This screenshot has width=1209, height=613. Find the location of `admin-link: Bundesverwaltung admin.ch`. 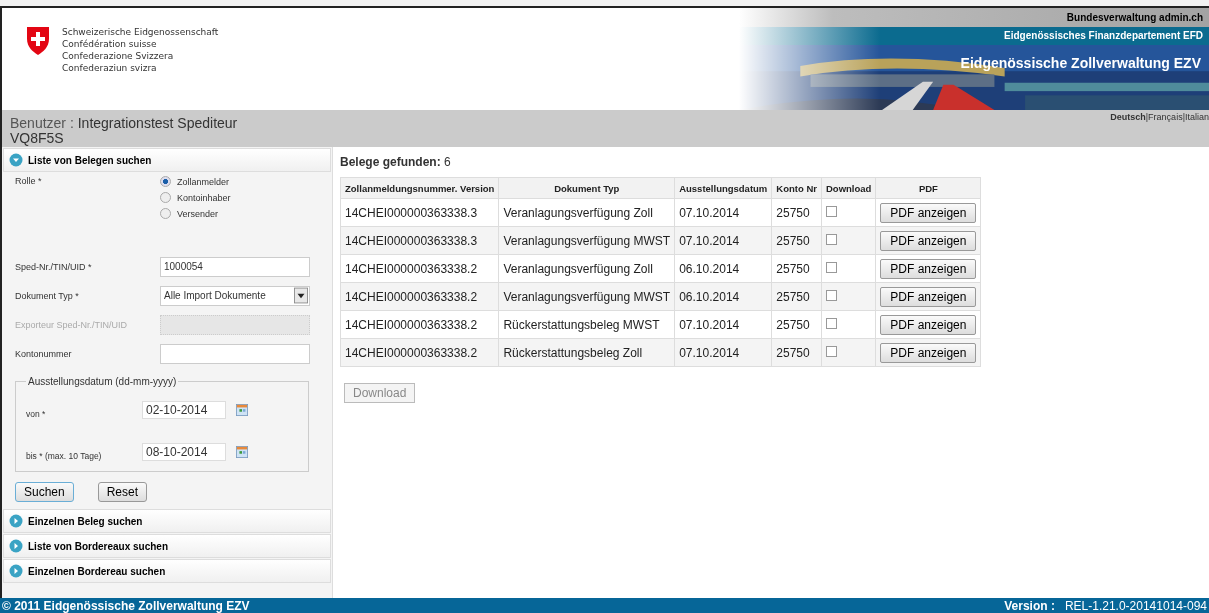

admin-link: Bundesverwaltung admin.ch is located at coordinates (1134, 17).